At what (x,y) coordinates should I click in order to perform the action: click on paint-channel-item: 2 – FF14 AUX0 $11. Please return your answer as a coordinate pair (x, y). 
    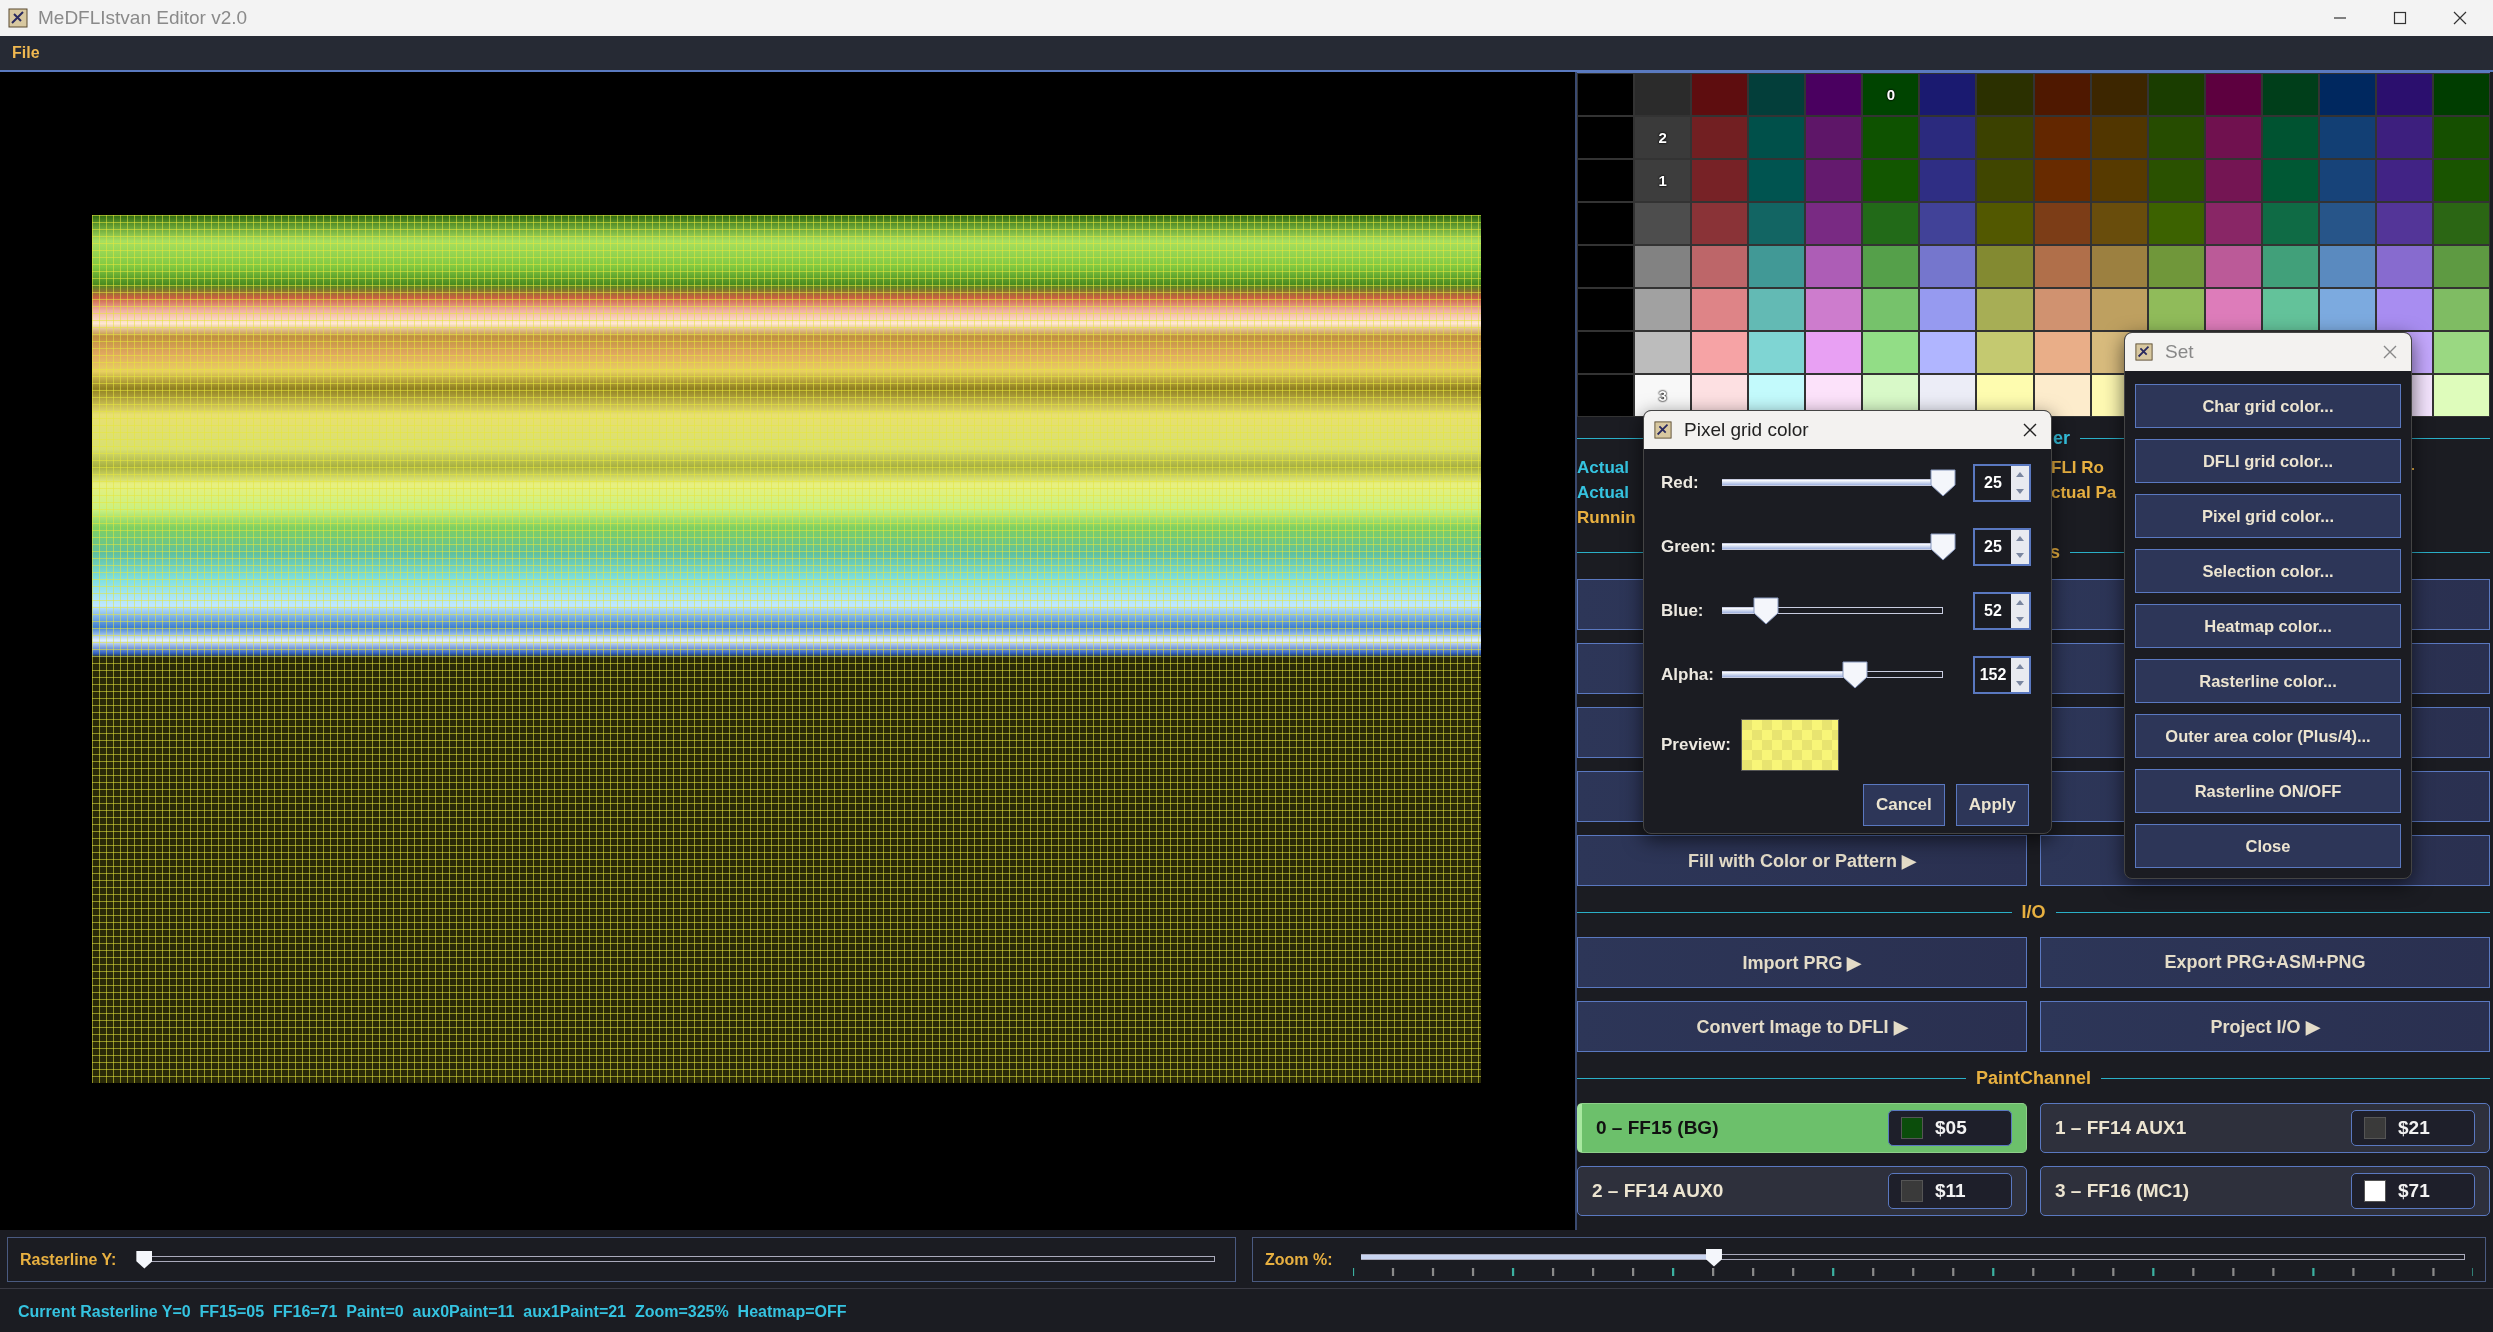
    Looking at the image, I should click on (1802, 1191).